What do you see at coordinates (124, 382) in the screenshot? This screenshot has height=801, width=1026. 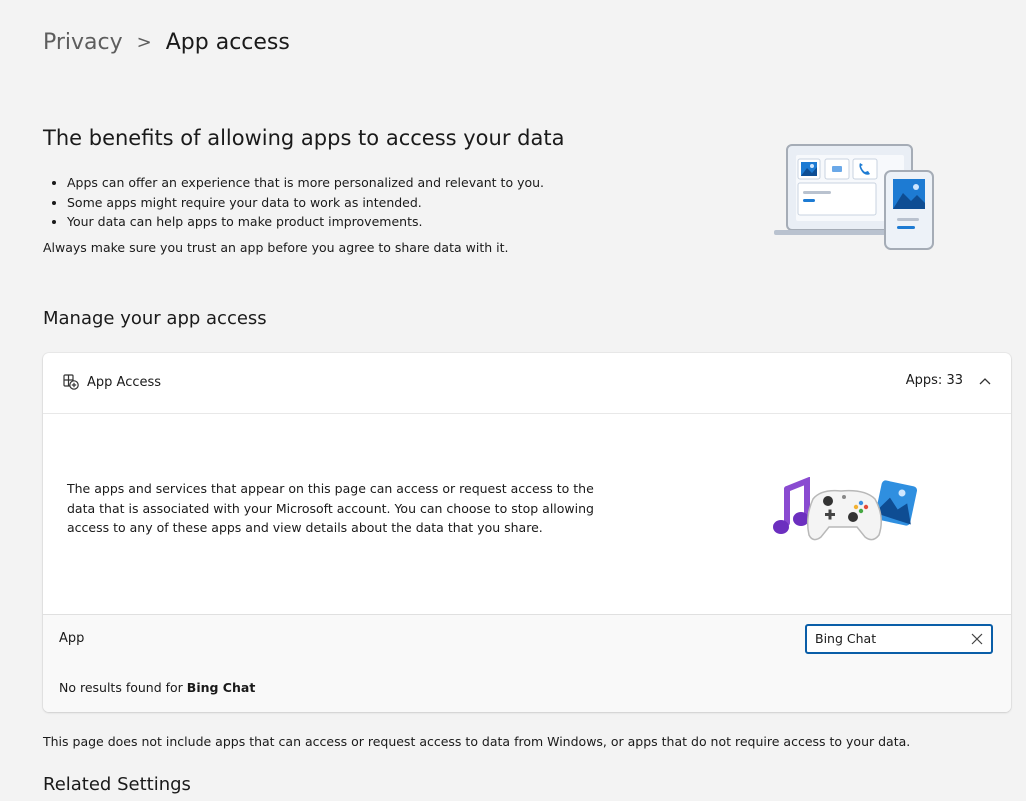 I see `app-access-label: App Access` at bounding box center [124, 382].